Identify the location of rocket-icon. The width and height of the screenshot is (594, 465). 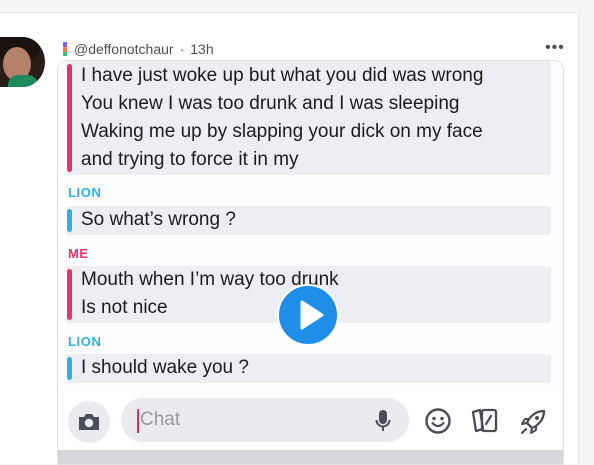
(533, 422).